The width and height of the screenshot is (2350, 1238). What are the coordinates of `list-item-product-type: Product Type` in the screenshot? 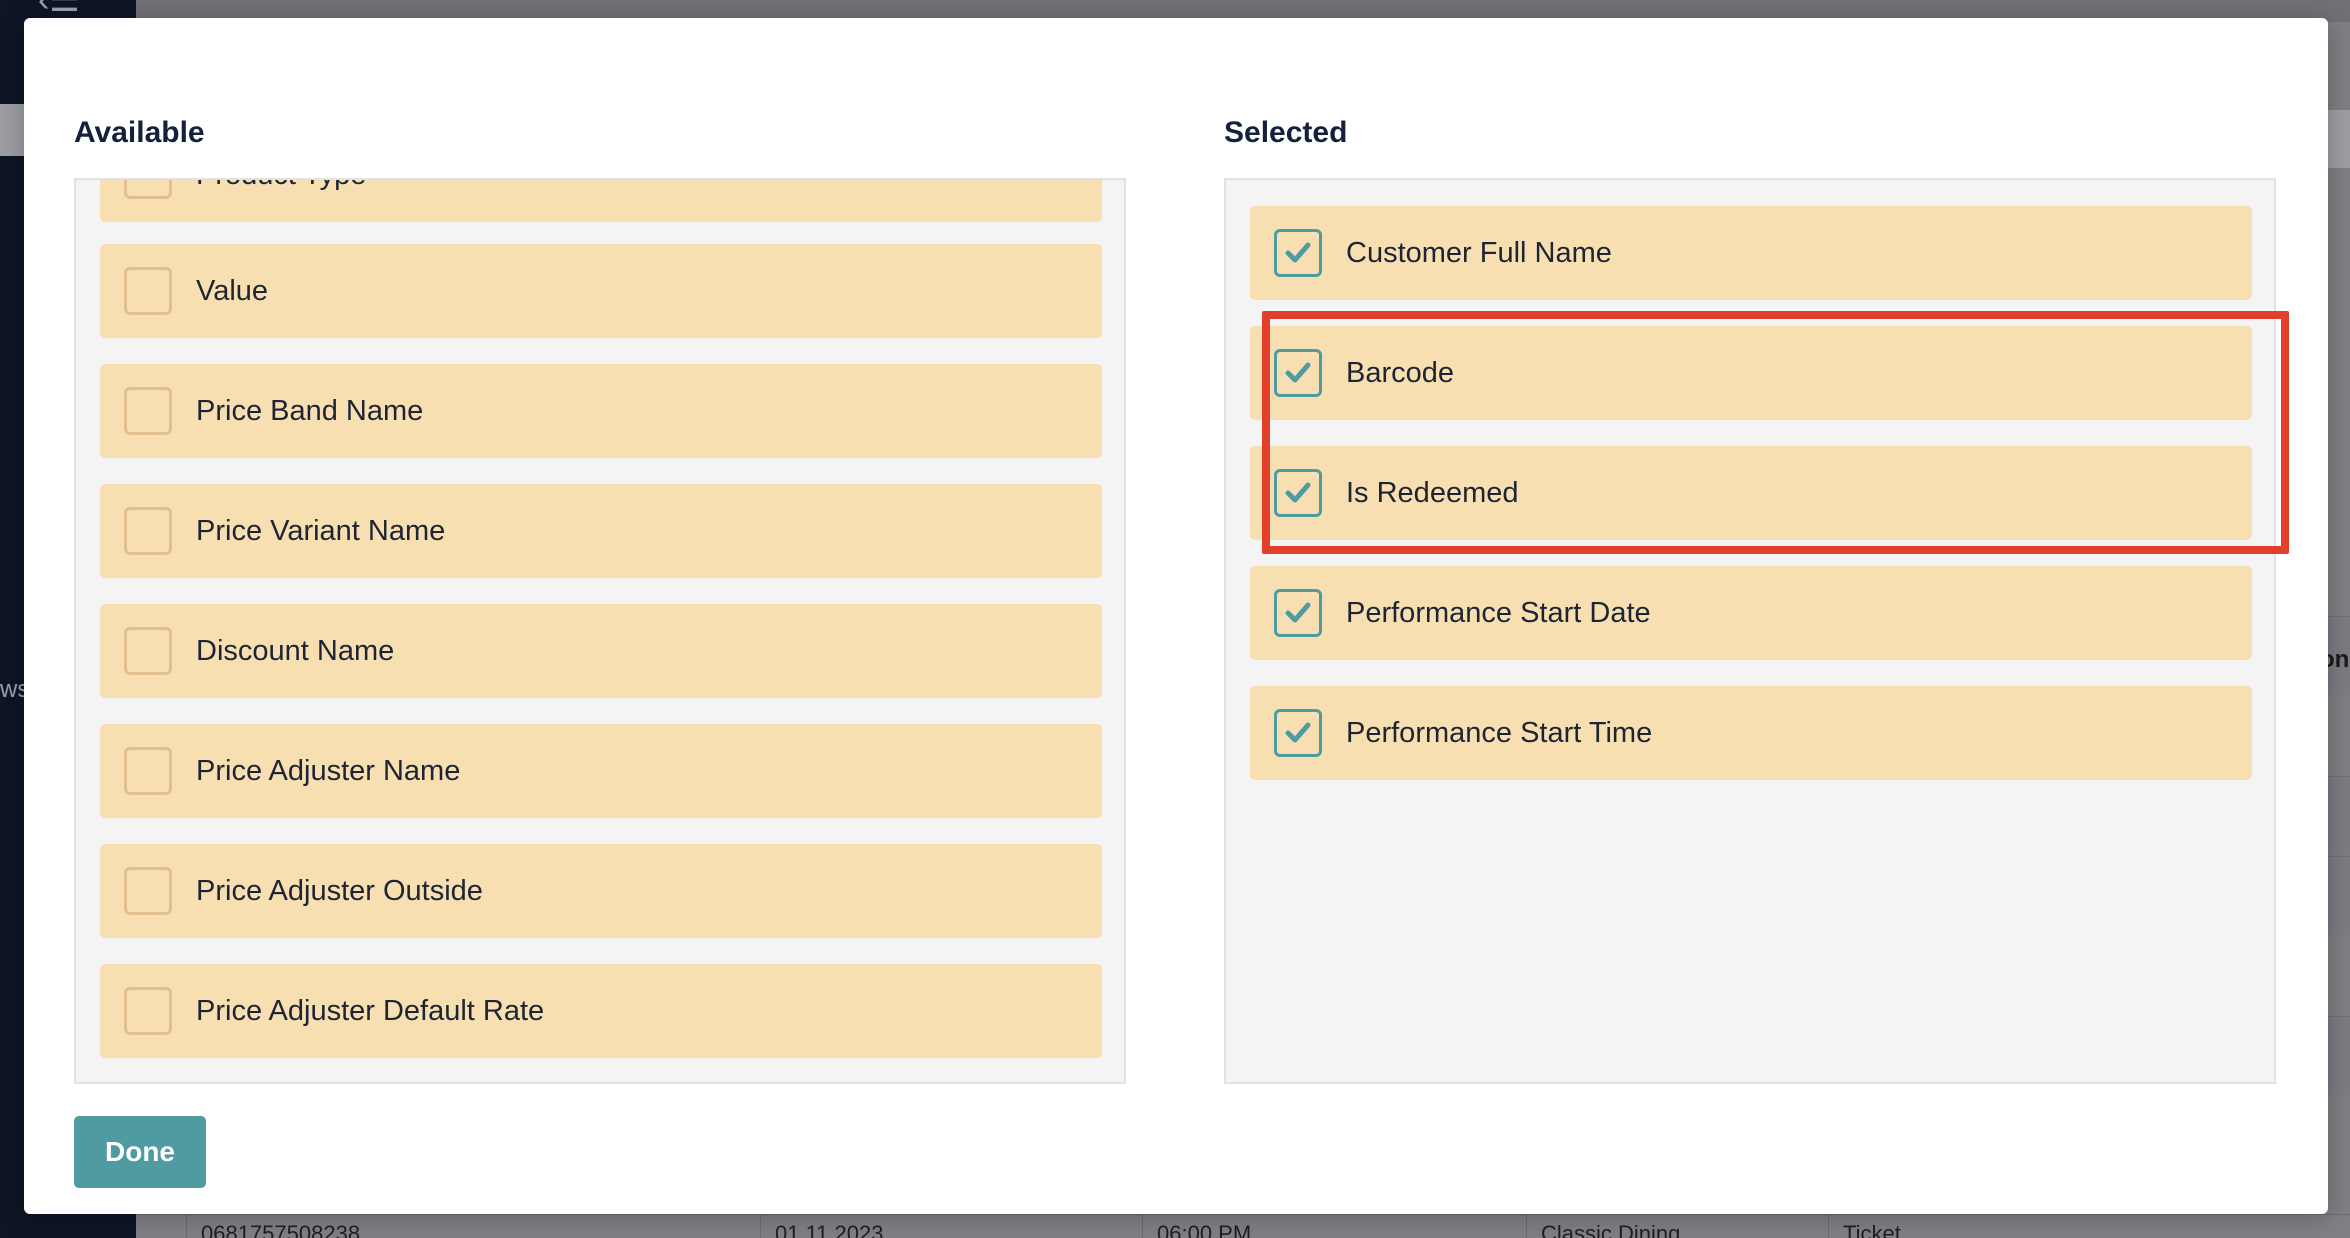 It's located at (601, 201).